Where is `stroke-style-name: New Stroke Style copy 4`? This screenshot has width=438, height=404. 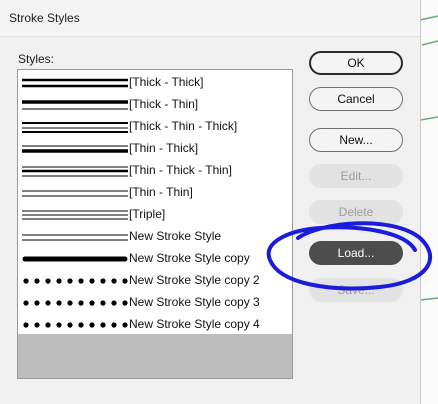 stroke-style-name: New Stroke Style copy 4 is located at coordinates (194, 324).